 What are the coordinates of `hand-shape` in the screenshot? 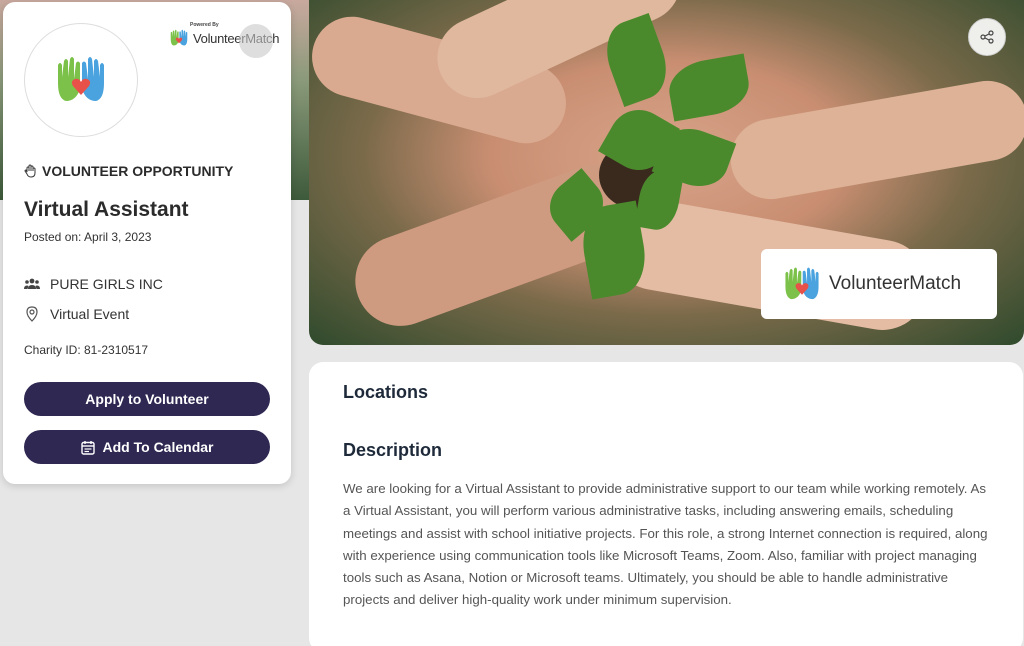 It's located at (874, 140).